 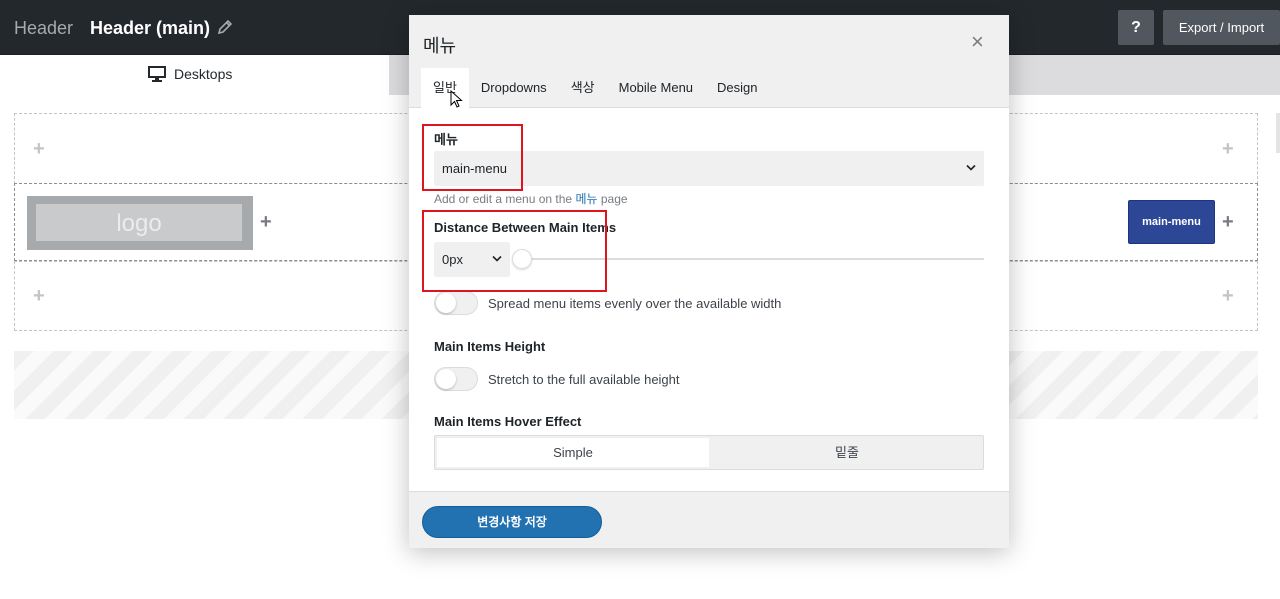 I want to click on monitor-icon, so click(x=157, y=74).